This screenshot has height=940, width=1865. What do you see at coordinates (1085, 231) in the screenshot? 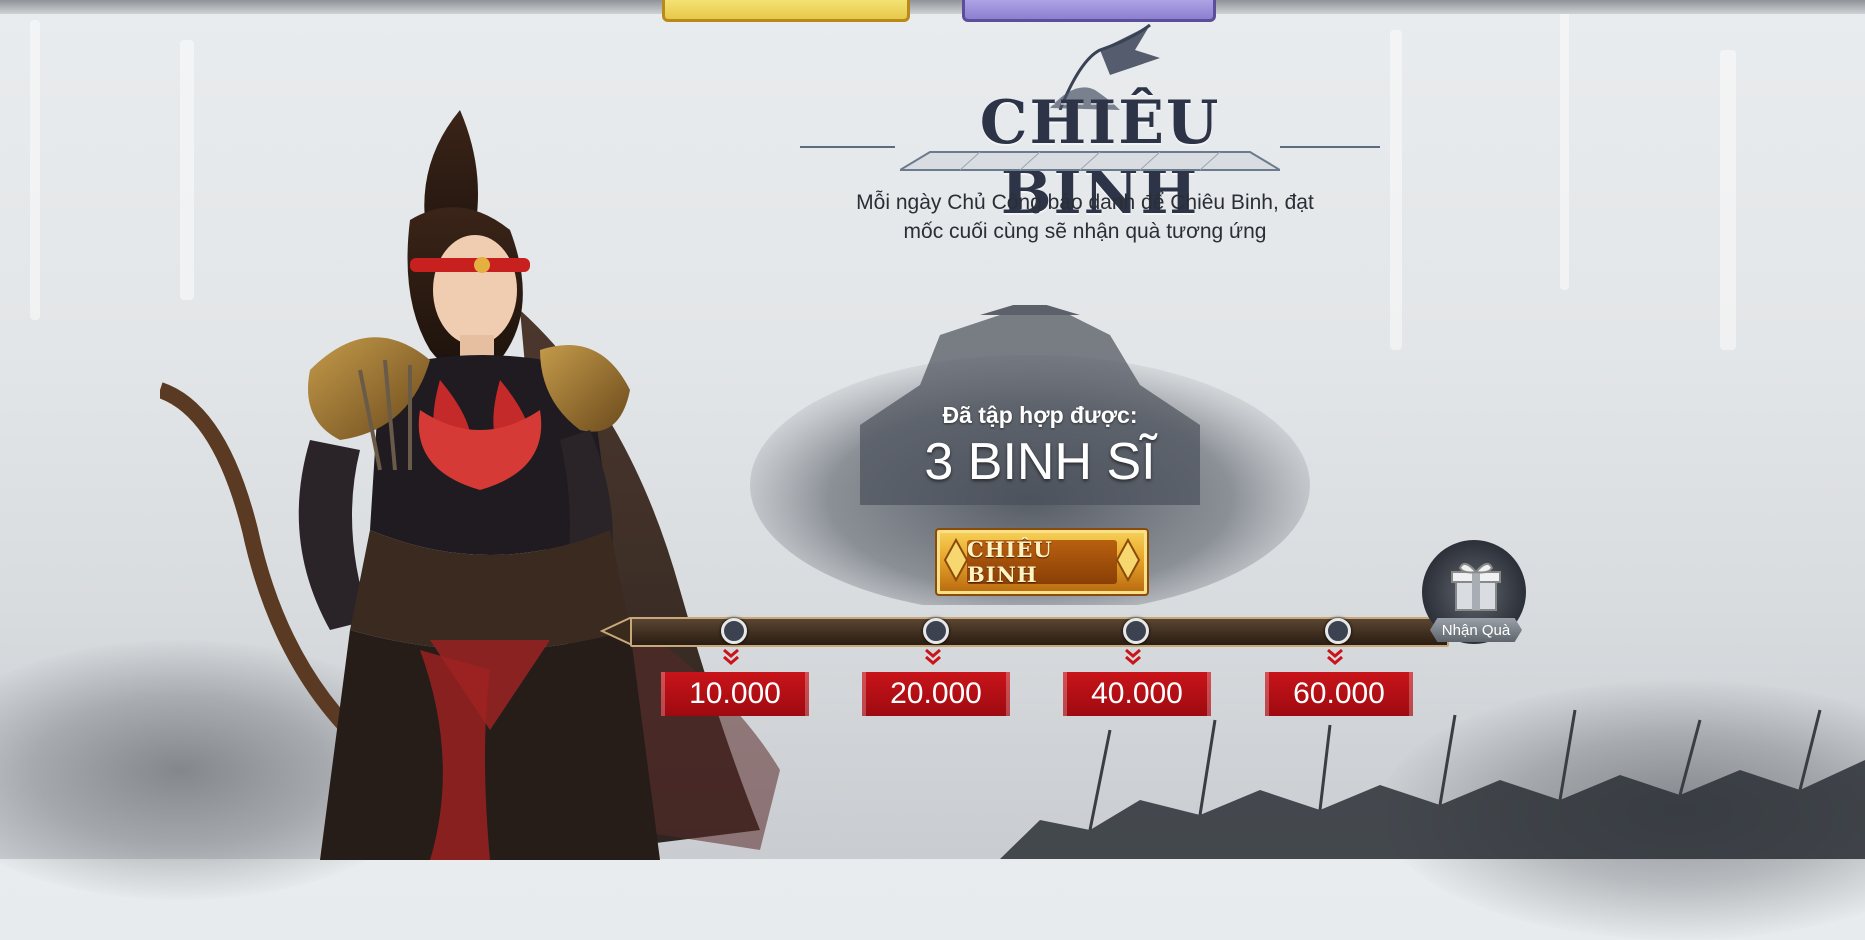
I see `description-line-2: mốc cuối cùng sẽ nhận quà tương ứng` at bounding box center [1085, 231].